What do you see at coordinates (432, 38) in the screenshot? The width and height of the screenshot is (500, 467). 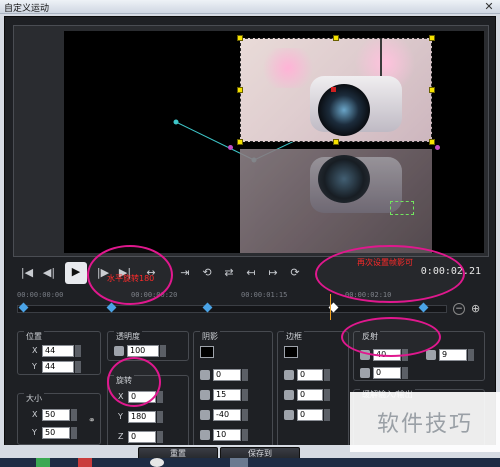 I see `resize-handle-tr` at bounding box center [432, 38].